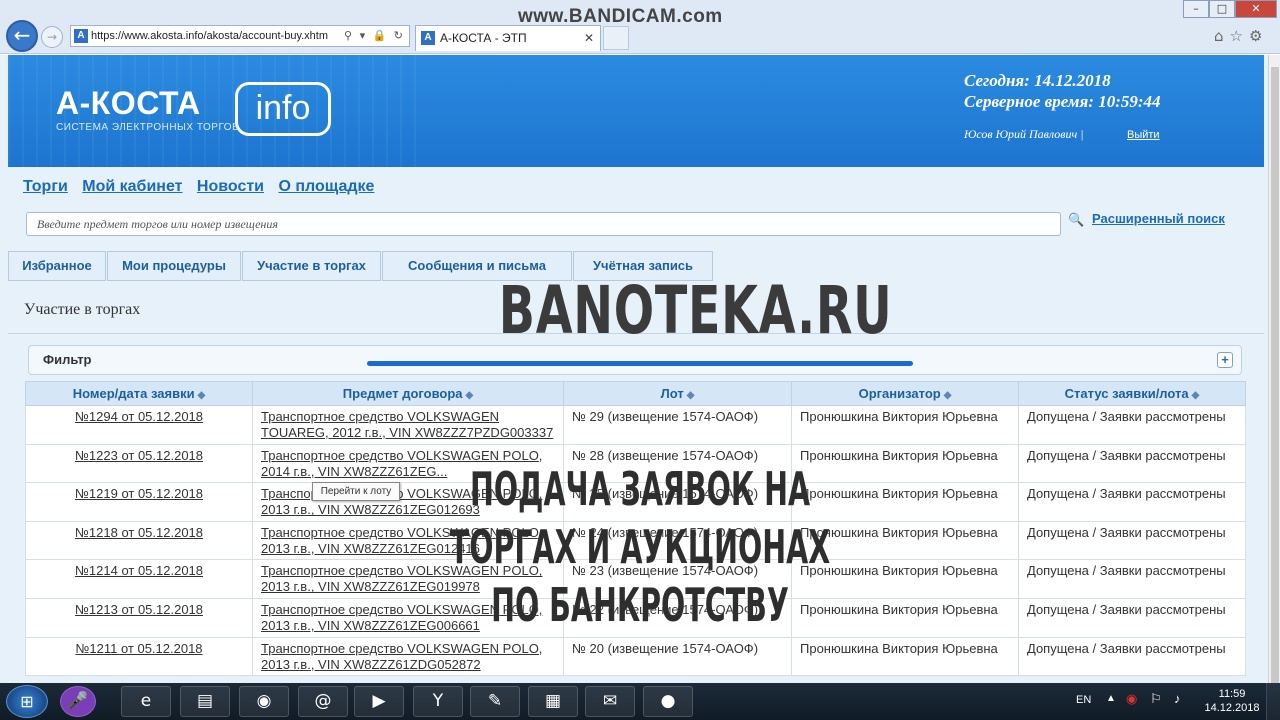 The height and width of the screenshot is (720, 1280). I want to click on application-number-link: №1218 от 05.12.2018, so click(139, 533).